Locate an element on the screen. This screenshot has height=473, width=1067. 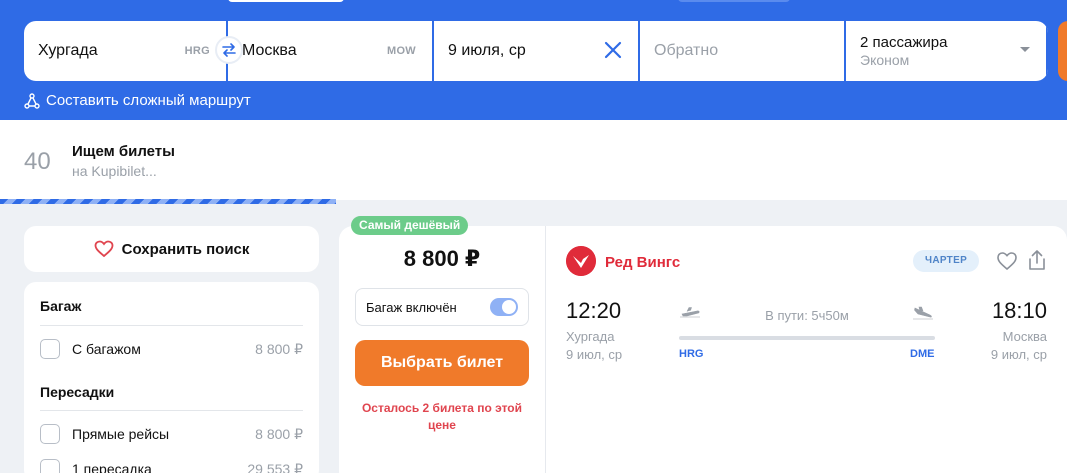
departure-date-value: 9 июля, ср is located at coordinates (487, 51).